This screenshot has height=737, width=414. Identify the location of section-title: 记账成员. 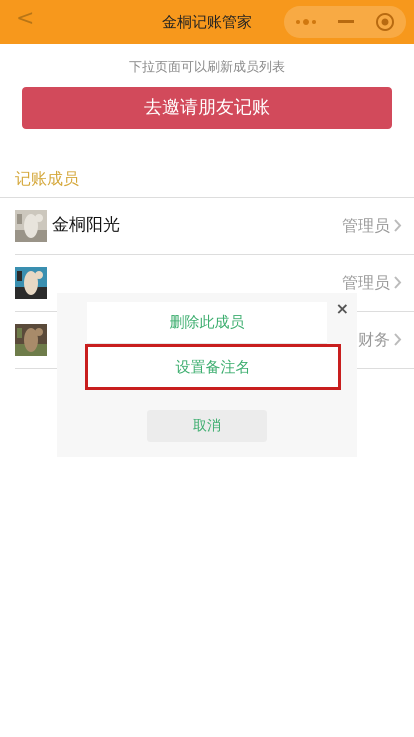
(207, 163).